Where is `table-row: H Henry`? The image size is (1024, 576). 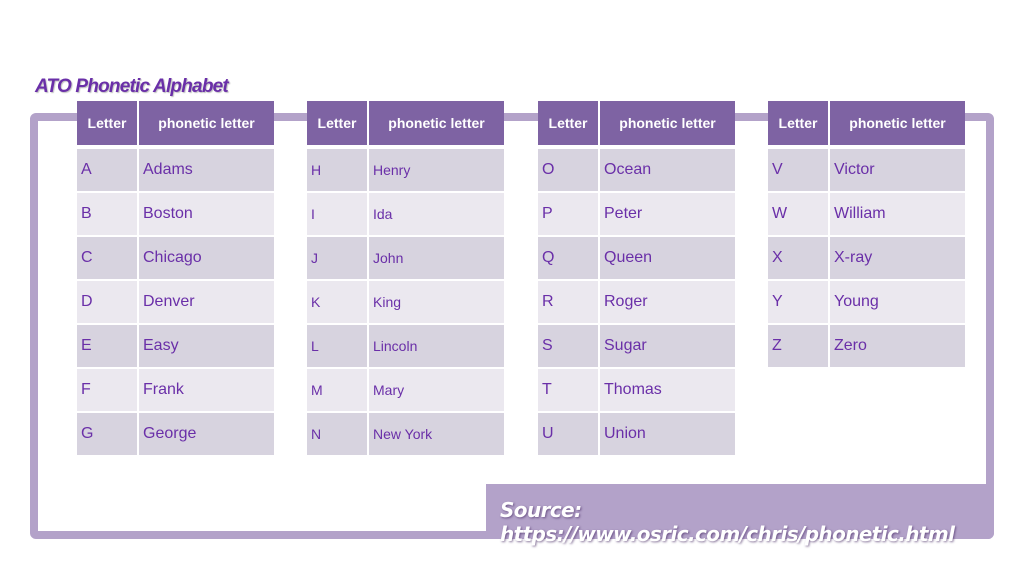 table-row: H Henry is located at coordinates (405, 171).